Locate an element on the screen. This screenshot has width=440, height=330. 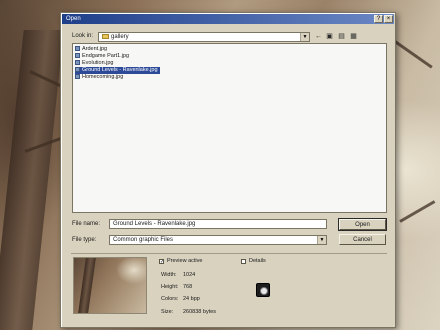
file-name: Evolution.jpg is located at coordinates (98, 63).